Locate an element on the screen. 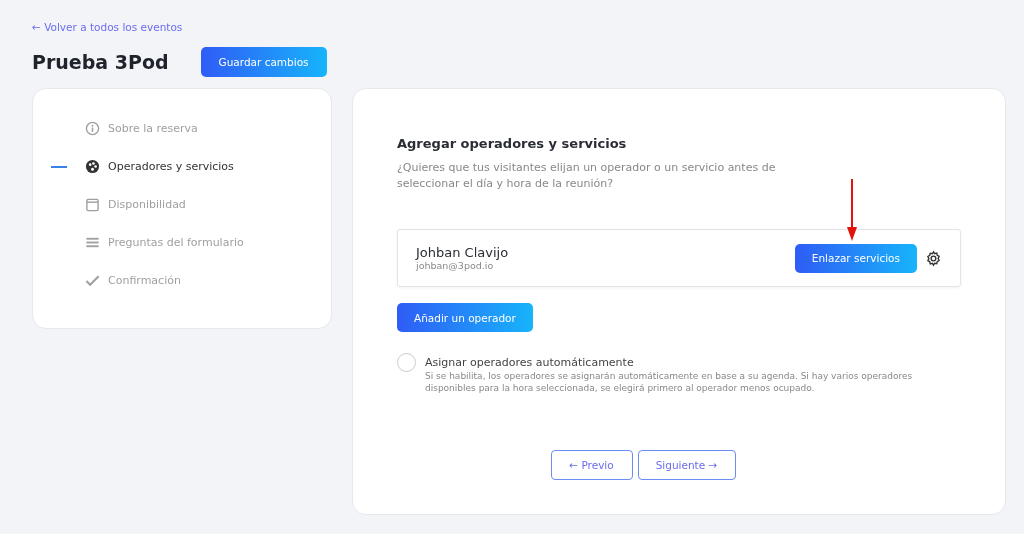 The height and width of the screenshot is (534, 1024). sidebar-item: Disponibilidad is located at coordinates (191, 204).